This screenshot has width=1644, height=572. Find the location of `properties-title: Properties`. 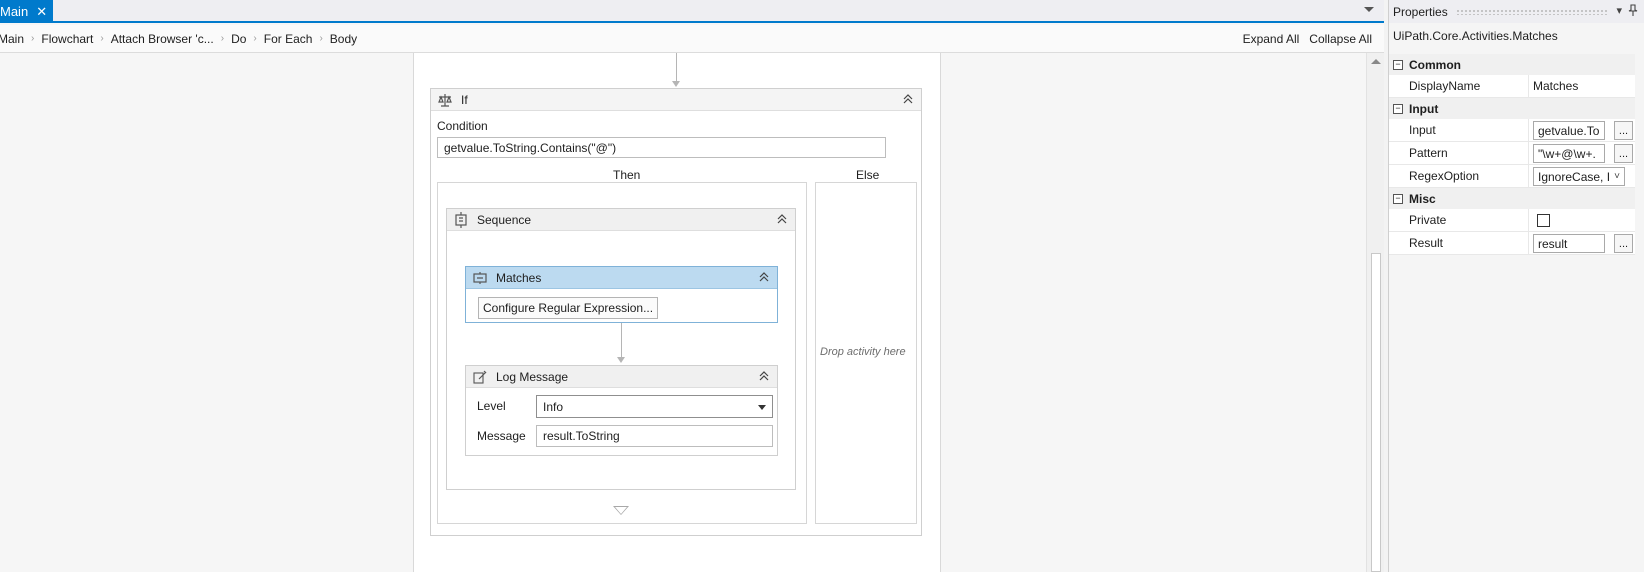

properties-title: Properties is located at coordinates (1420, 11).